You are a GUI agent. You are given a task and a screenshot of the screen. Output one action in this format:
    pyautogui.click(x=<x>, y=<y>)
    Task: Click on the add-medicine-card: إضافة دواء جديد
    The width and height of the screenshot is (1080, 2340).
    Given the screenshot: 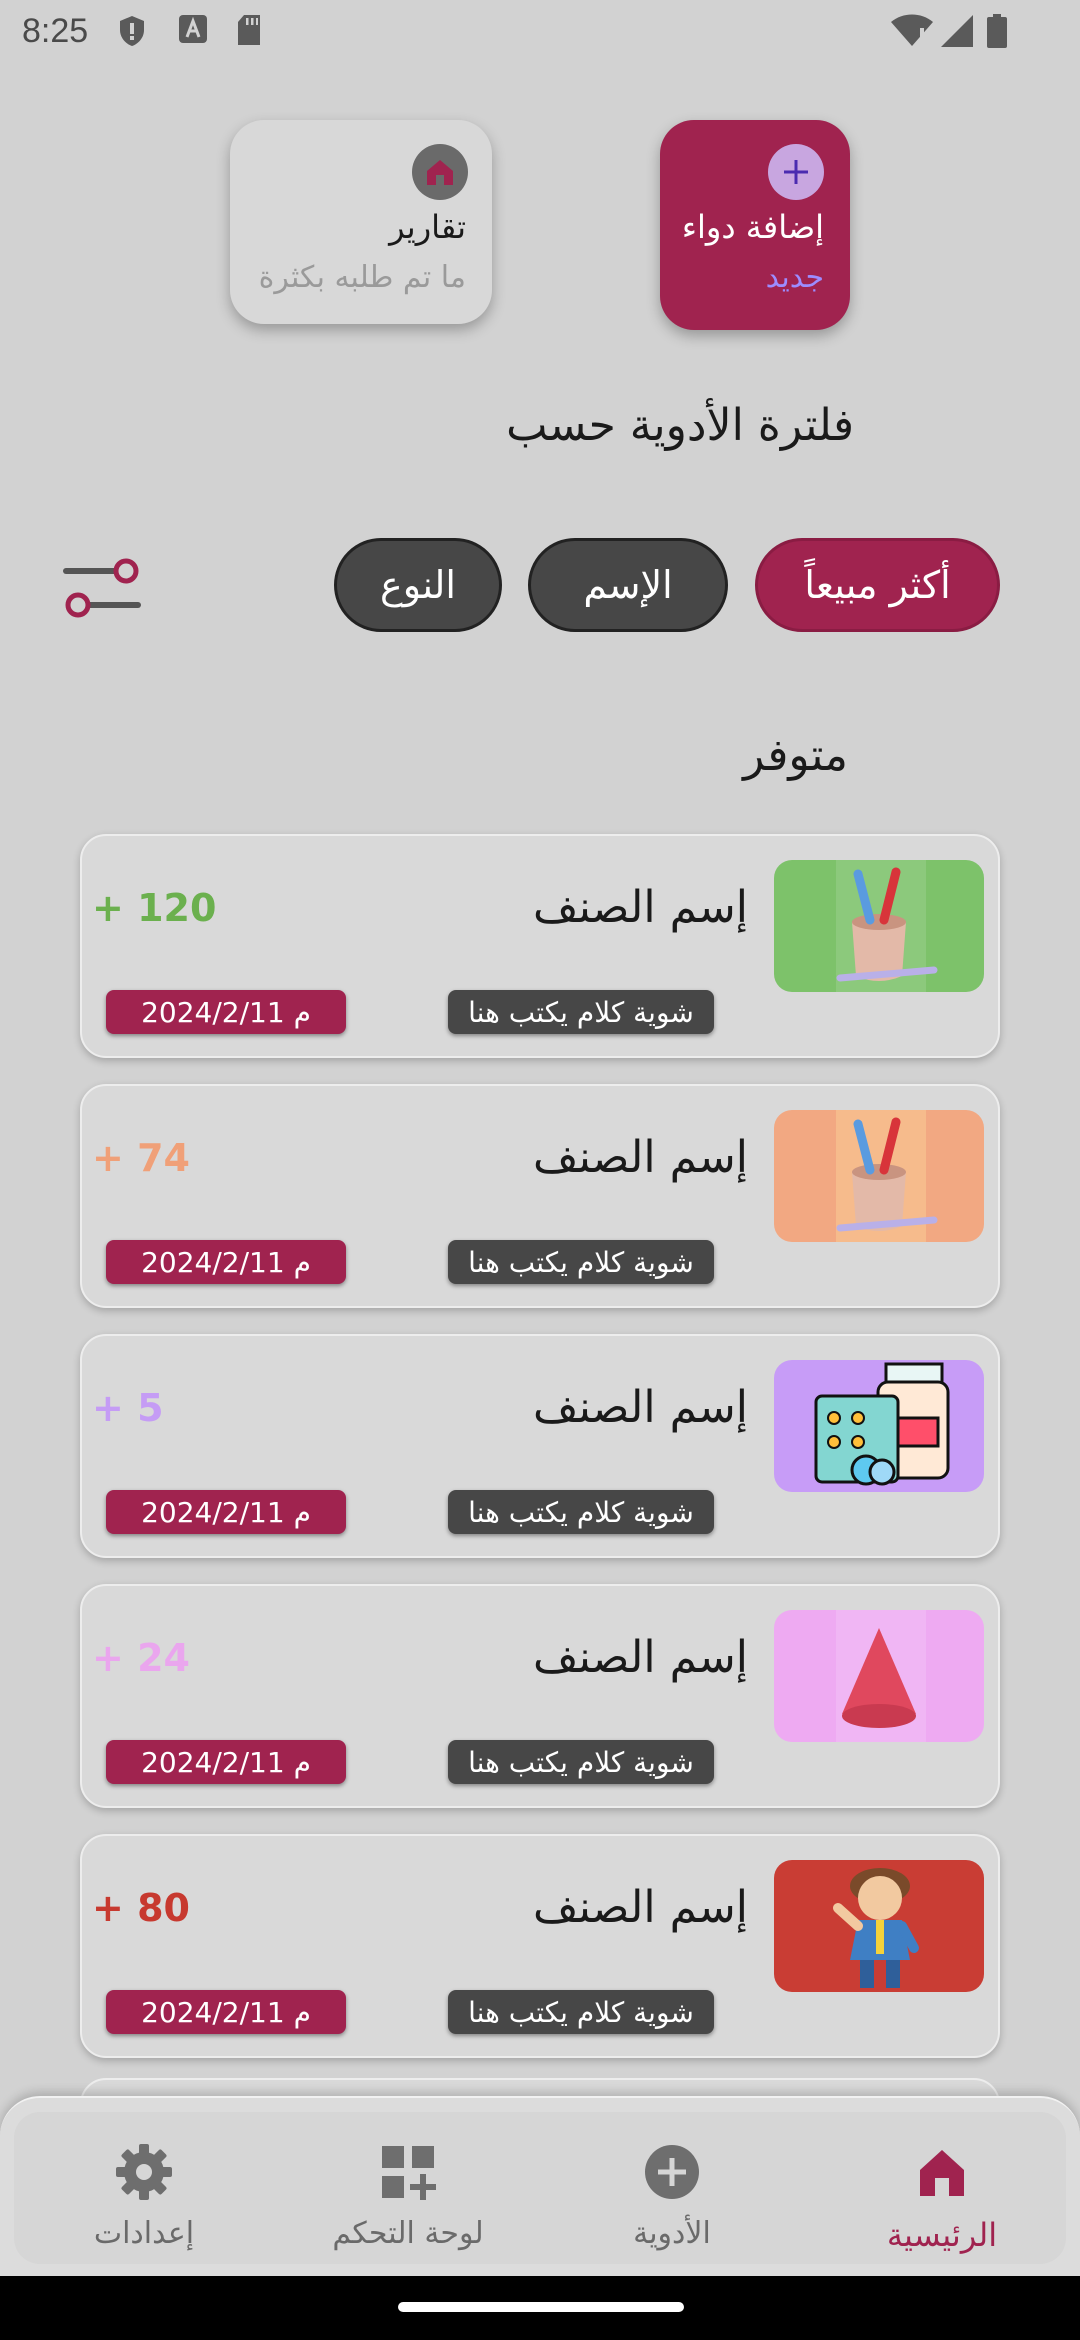 What is the action you would take?
    pyautogui.click(x=755, y=225)
    